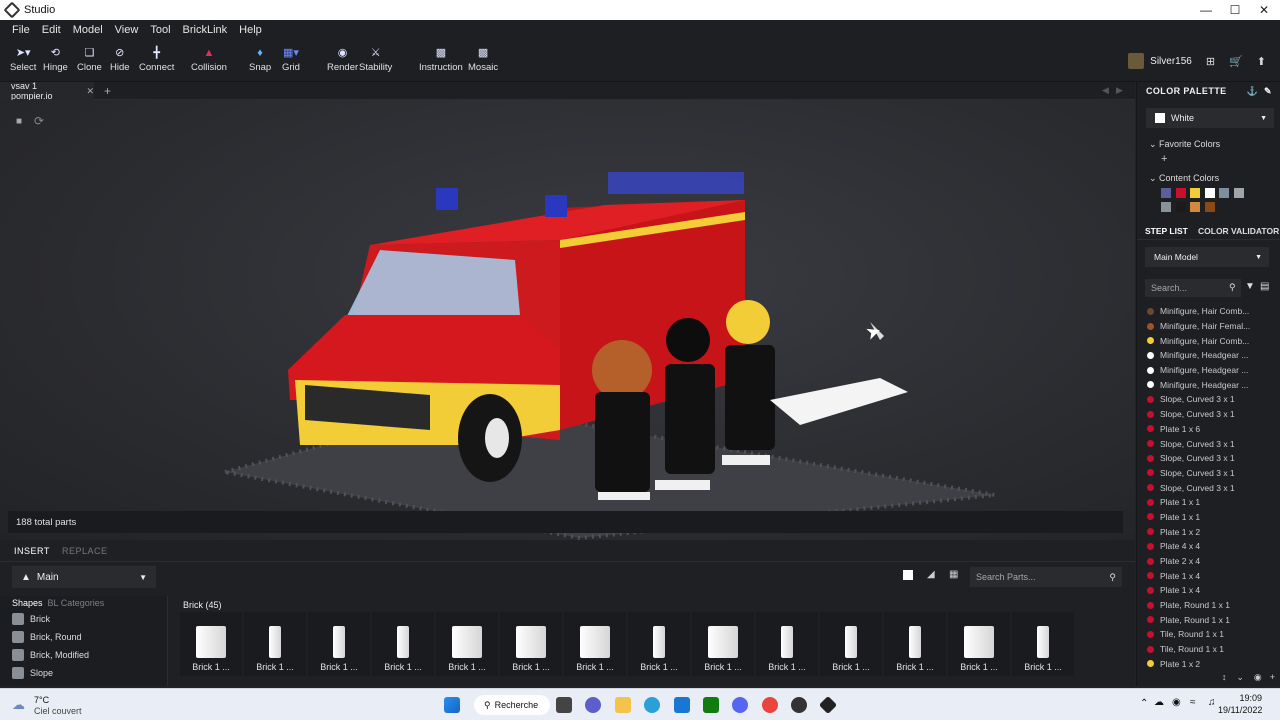  I want to click on menu-view: View, so click(127, 30).